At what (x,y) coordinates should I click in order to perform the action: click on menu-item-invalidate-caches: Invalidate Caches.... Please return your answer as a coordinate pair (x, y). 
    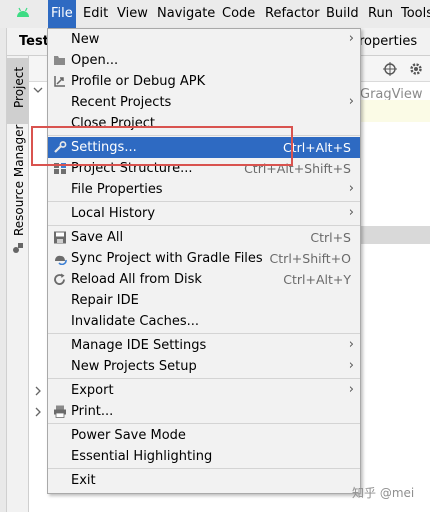
    Looking at the image, I should click on (204, 321).